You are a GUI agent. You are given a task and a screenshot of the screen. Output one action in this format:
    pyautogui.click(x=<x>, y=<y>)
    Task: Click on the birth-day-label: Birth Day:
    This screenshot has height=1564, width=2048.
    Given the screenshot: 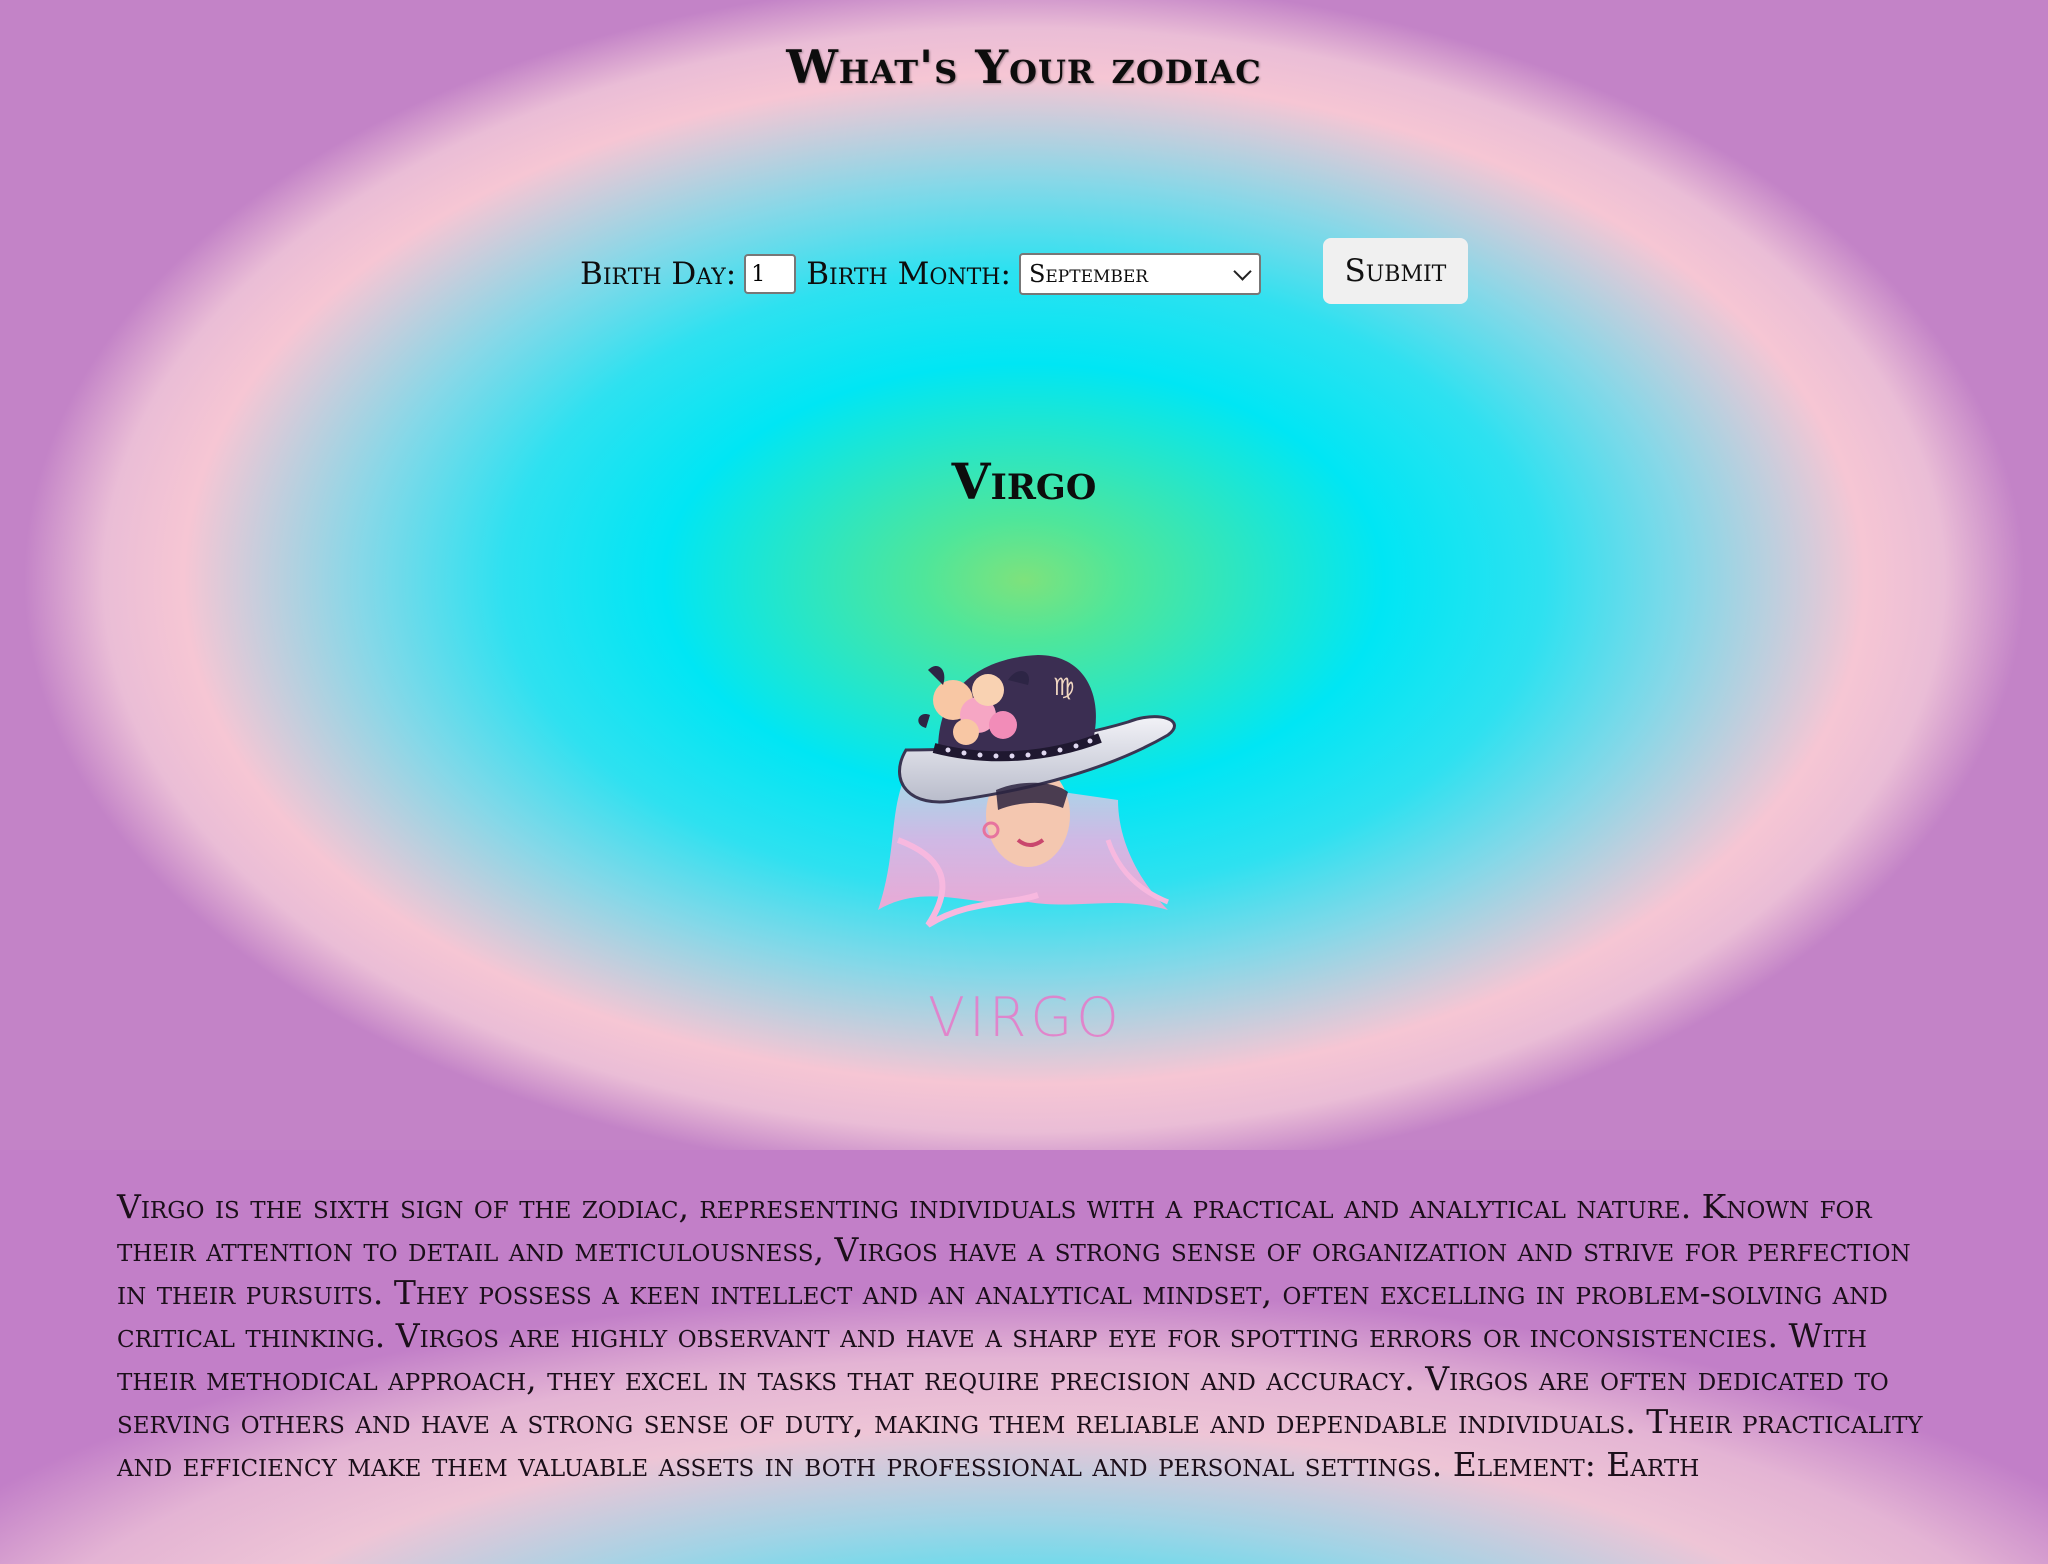 What is the action you would take?
    pyautogui.click(x=658, y=274)
    